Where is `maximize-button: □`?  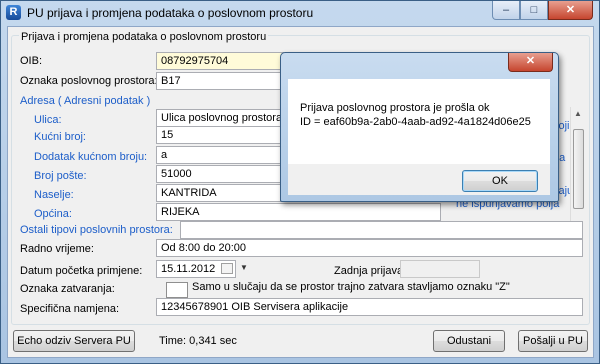
maximize-button: □ is located at coordinates (534, 10).